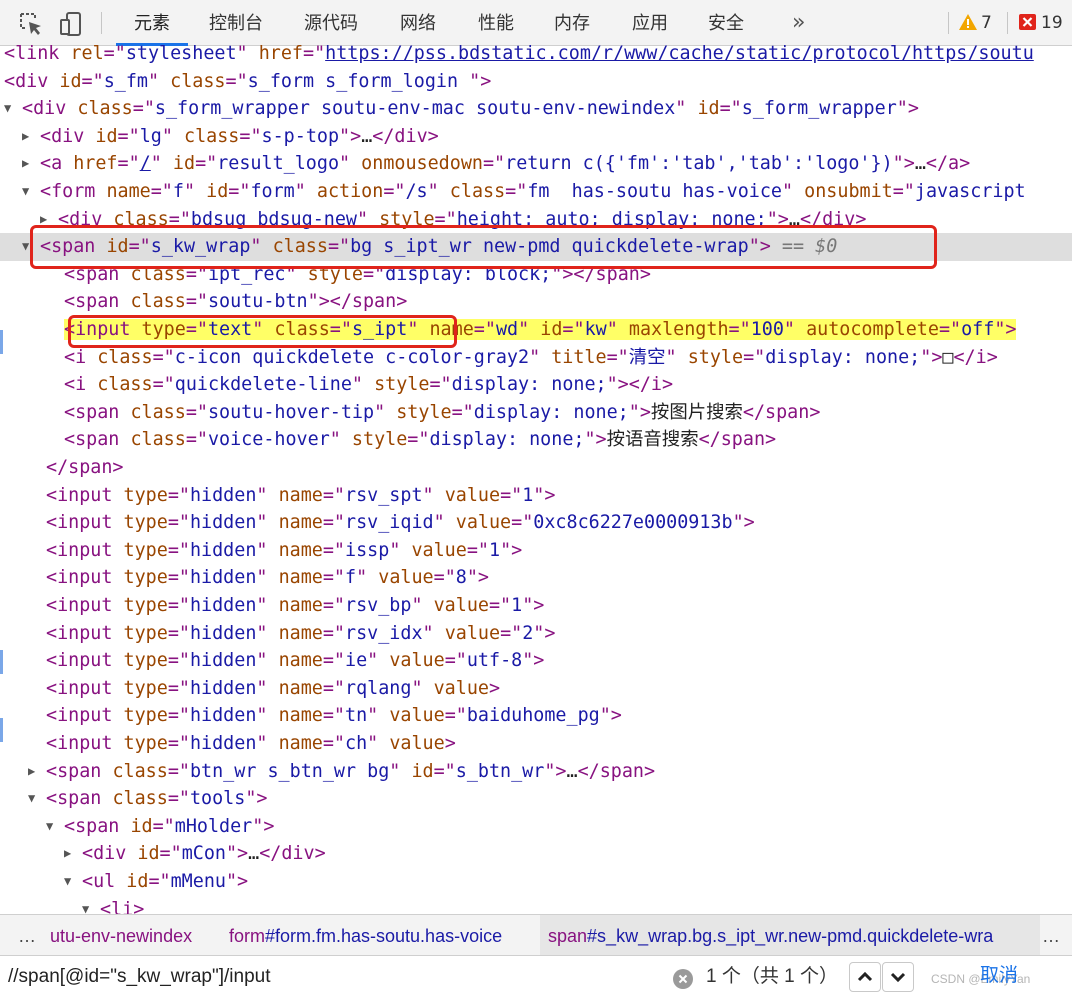  I want to click on gutter-marker, so click(1, 662).